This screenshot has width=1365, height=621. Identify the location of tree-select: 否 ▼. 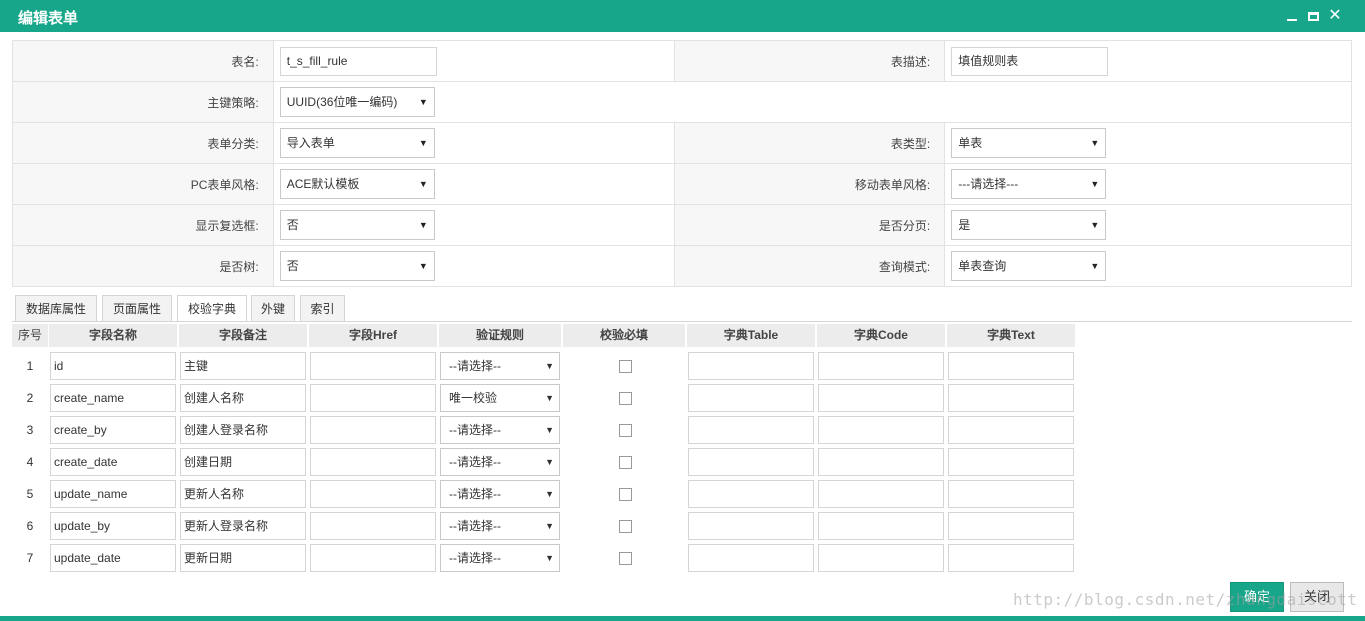
(357, 266).